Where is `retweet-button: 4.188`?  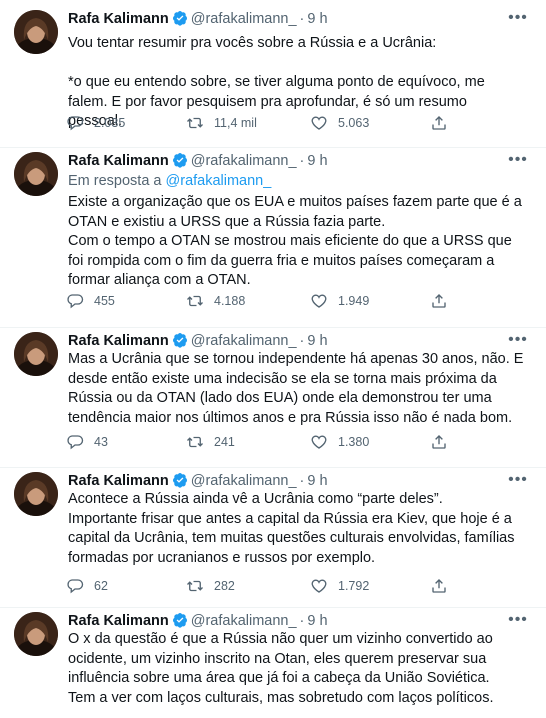 retweet-button: 4.188 is located at coordinates (215, 301).